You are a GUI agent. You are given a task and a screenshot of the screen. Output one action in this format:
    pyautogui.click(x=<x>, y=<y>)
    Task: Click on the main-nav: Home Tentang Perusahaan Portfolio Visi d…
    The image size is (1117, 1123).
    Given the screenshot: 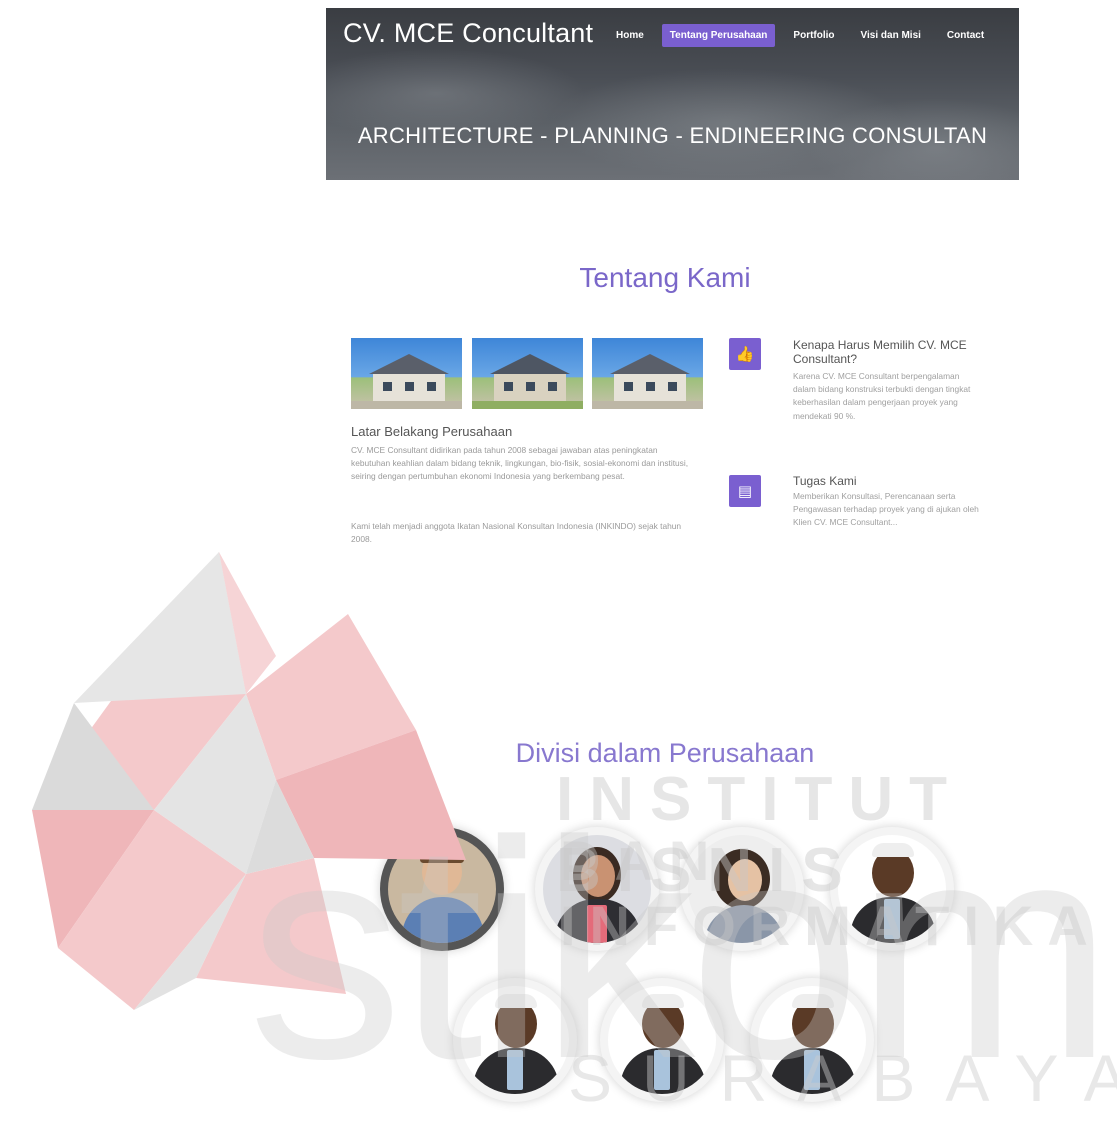 What is the action you would take?
    pyautogui.click(x=805, y=35)
    